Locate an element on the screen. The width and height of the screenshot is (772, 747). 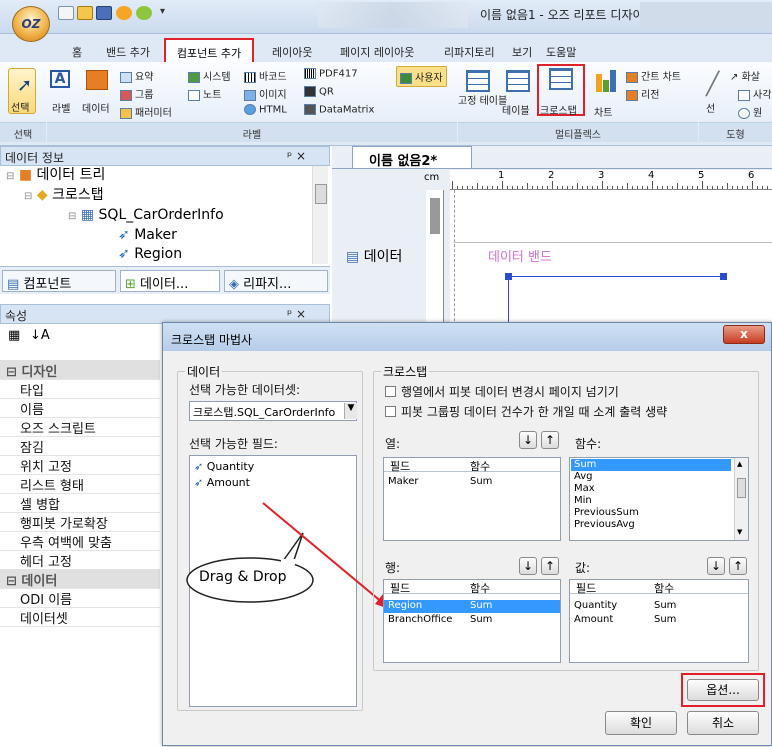
sort-alpha-icon: ↓A is located at coordinates (40, 335).